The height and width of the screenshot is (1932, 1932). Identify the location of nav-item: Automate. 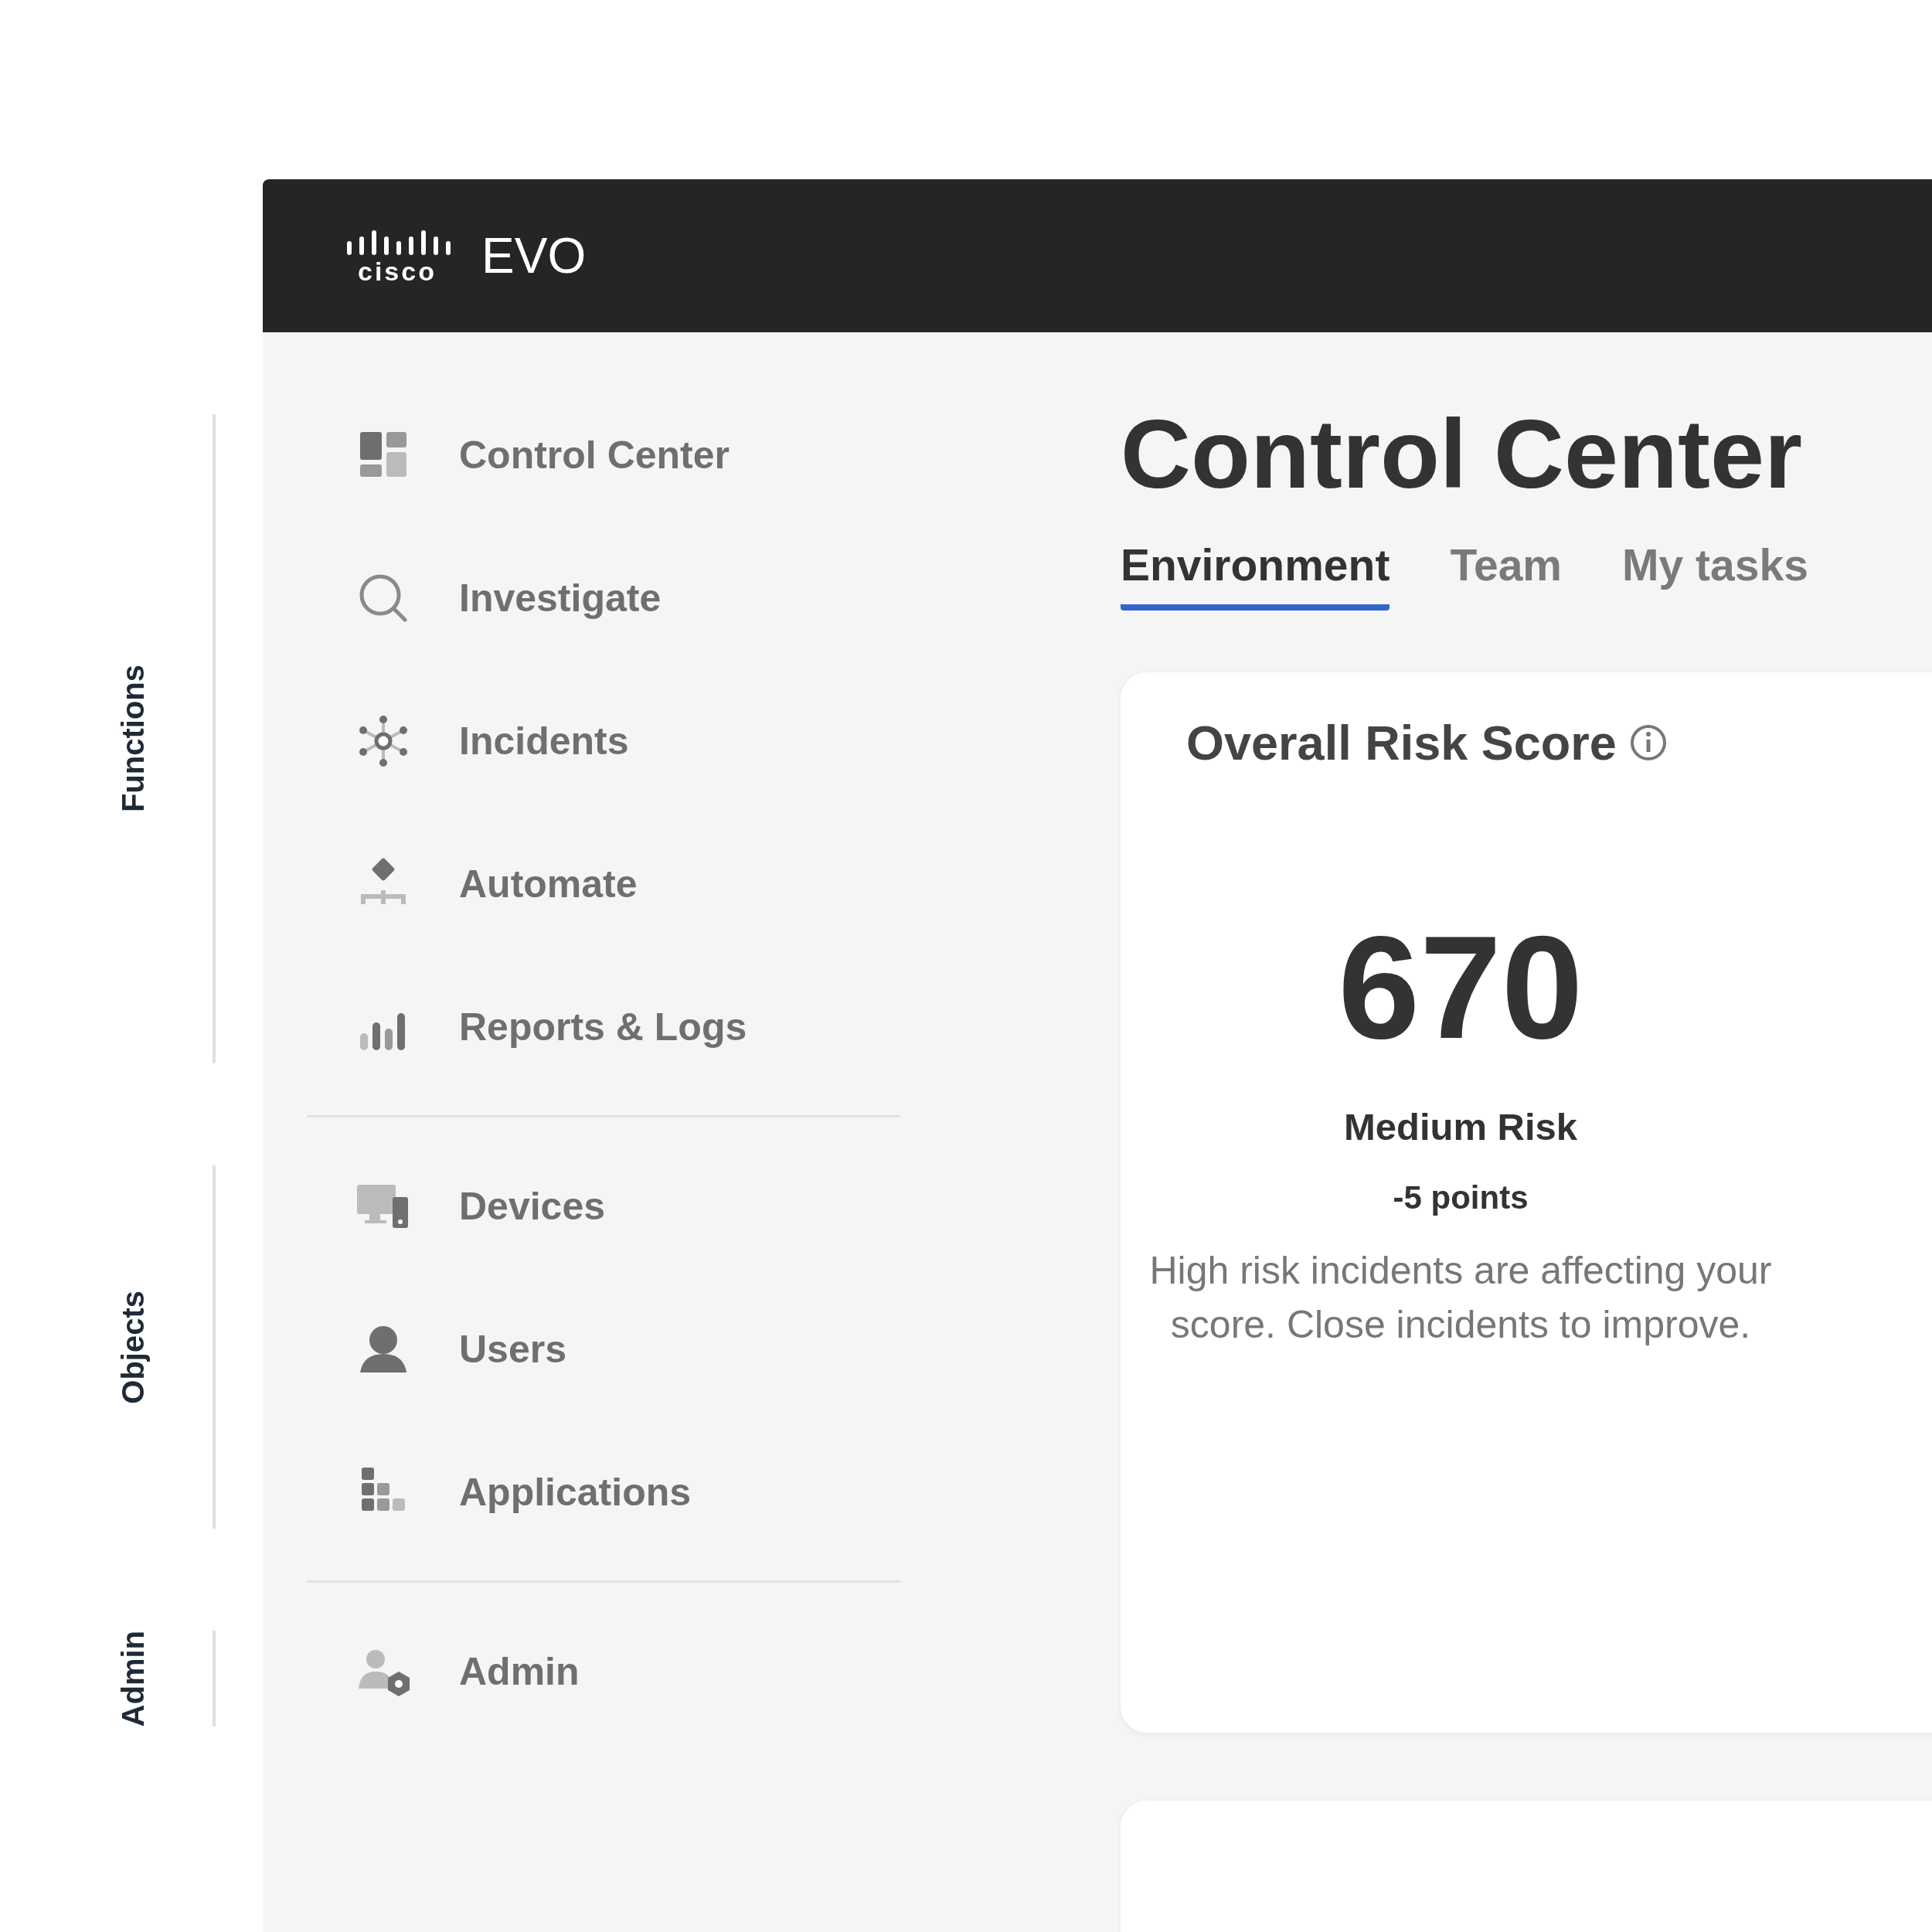
(549, 884).